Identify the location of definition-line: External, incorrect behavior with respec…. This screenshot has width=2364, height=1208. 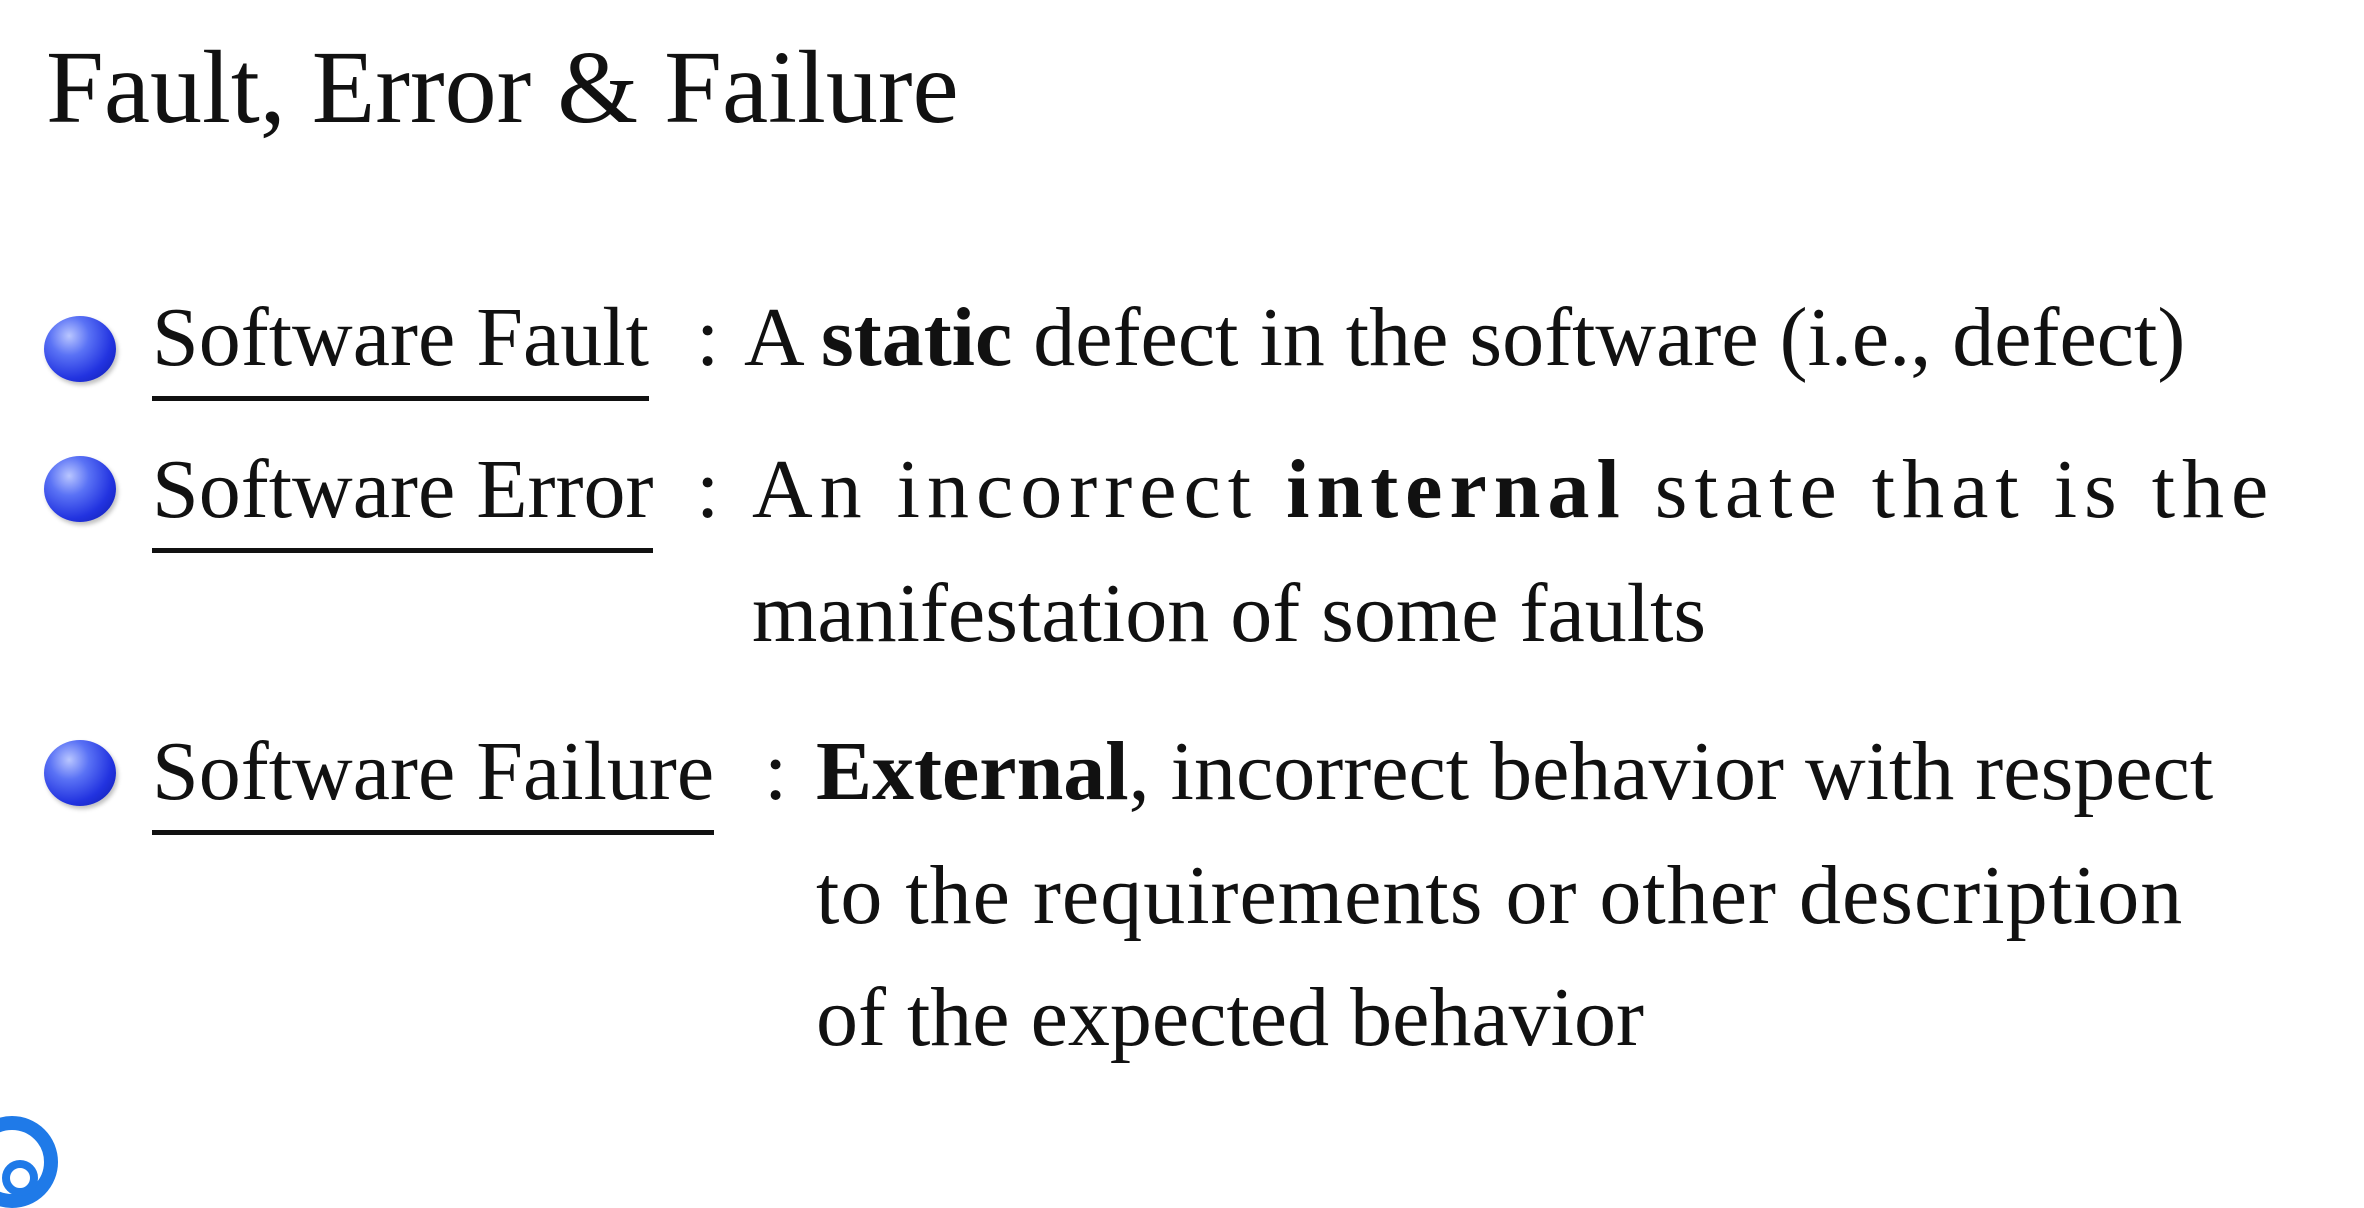
(1515, 771).